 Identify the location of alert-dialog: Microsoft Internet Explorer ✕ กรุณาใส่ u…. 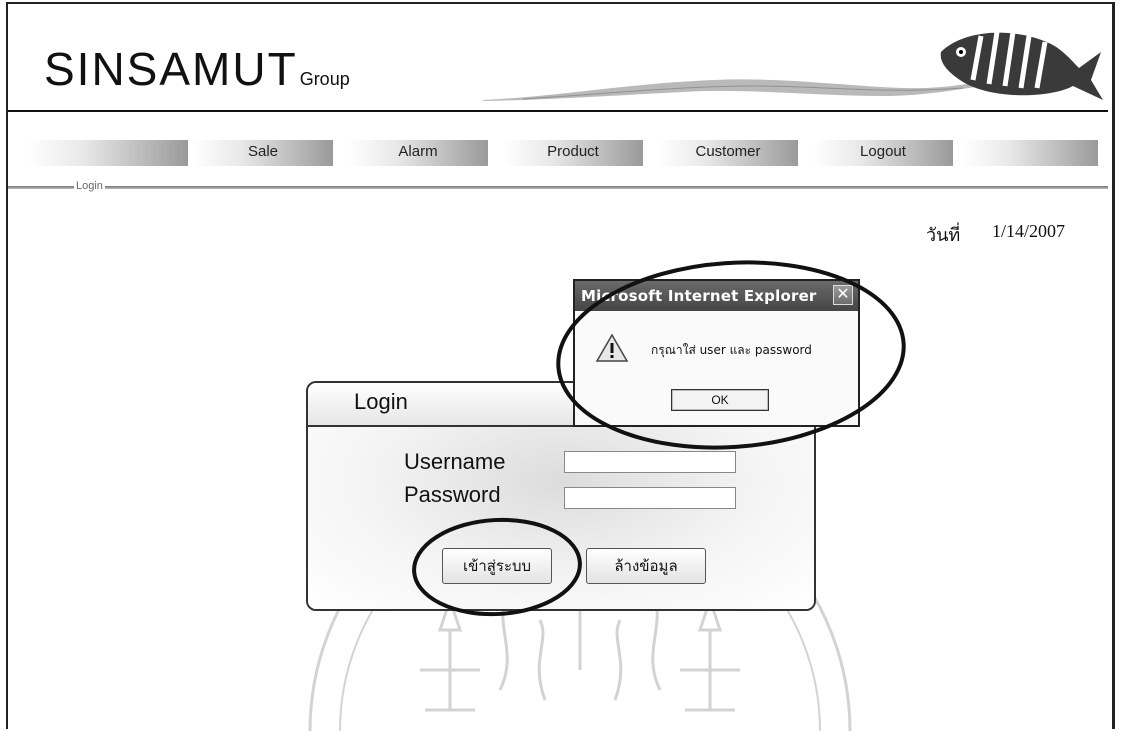
(716, 353).